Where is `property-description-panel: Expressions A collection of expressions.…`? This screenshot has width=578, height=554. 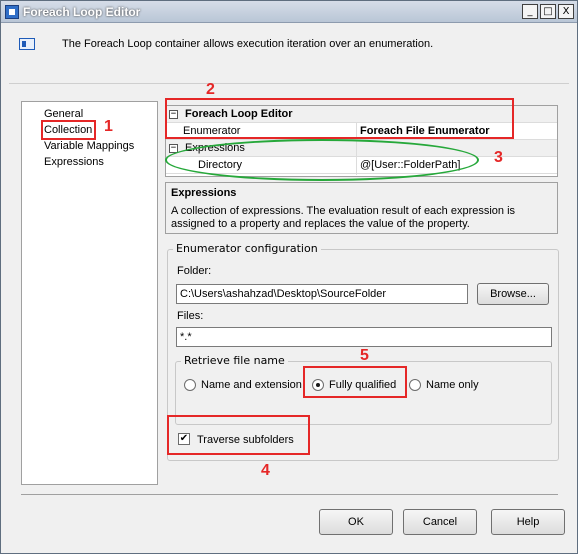 property-description-panel: Expressions A collection of expressions.… is located at coordinates (361, 208).